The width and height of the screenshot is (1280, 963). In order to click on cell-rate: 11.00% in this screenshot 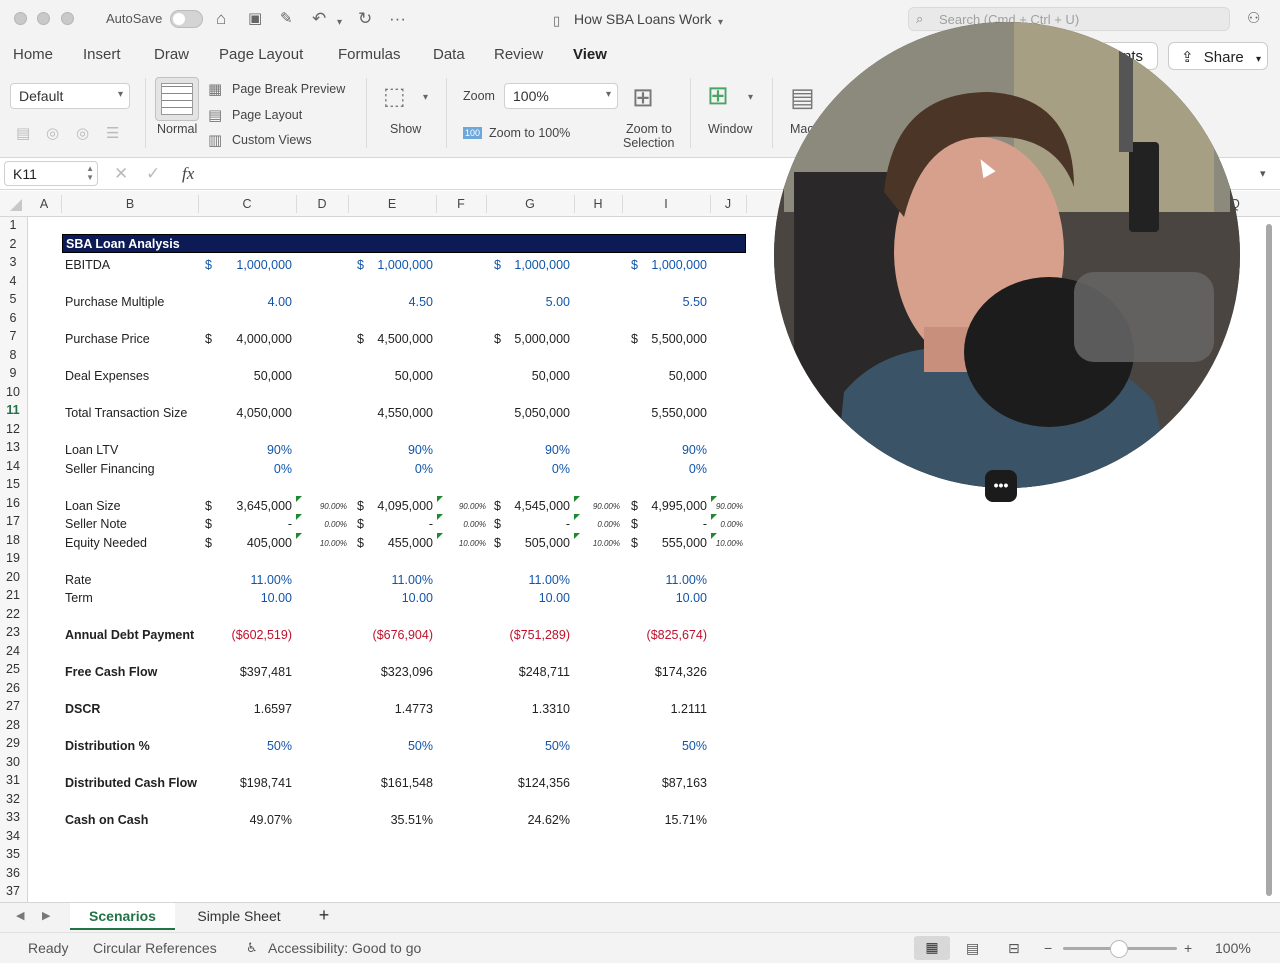, I will do `click(271, 580)`.